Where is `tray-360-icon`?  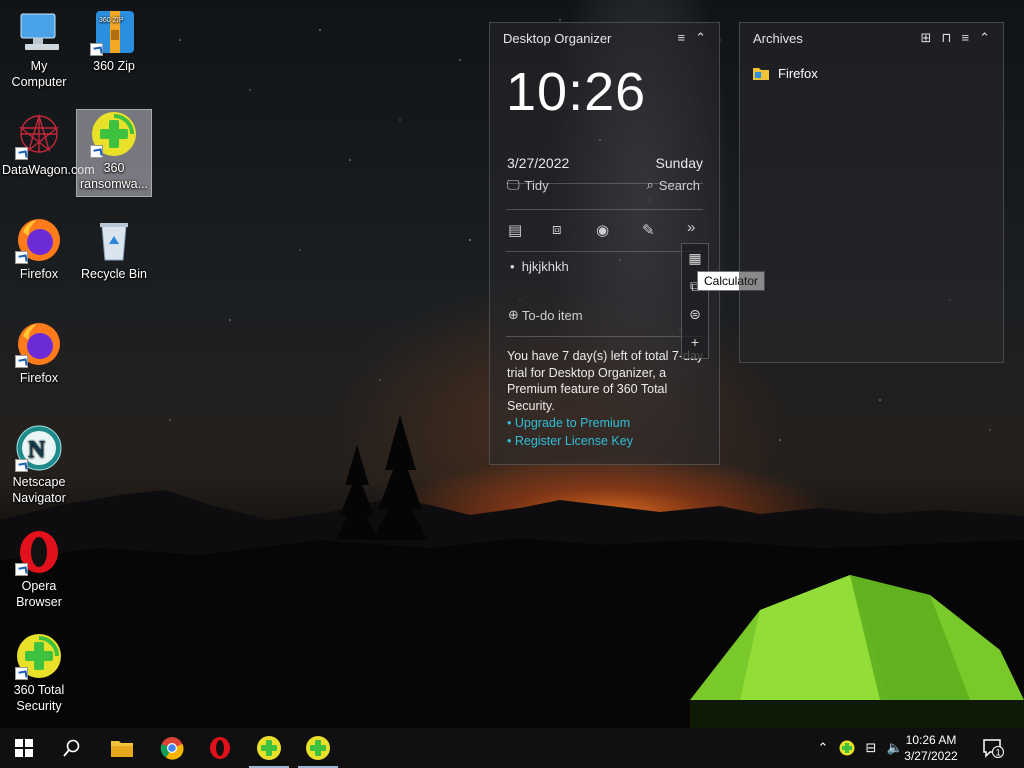
tray-360-icon is located at coordinates (847, 748).